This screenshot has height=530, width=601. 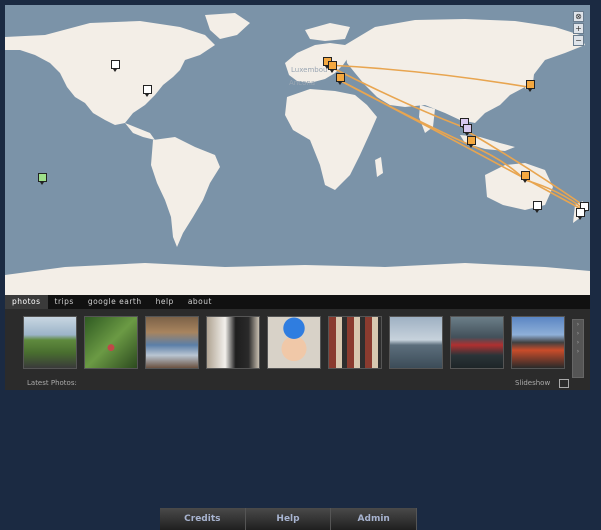 I want to click on thumbnail-strip, so click(x=297, y=342).